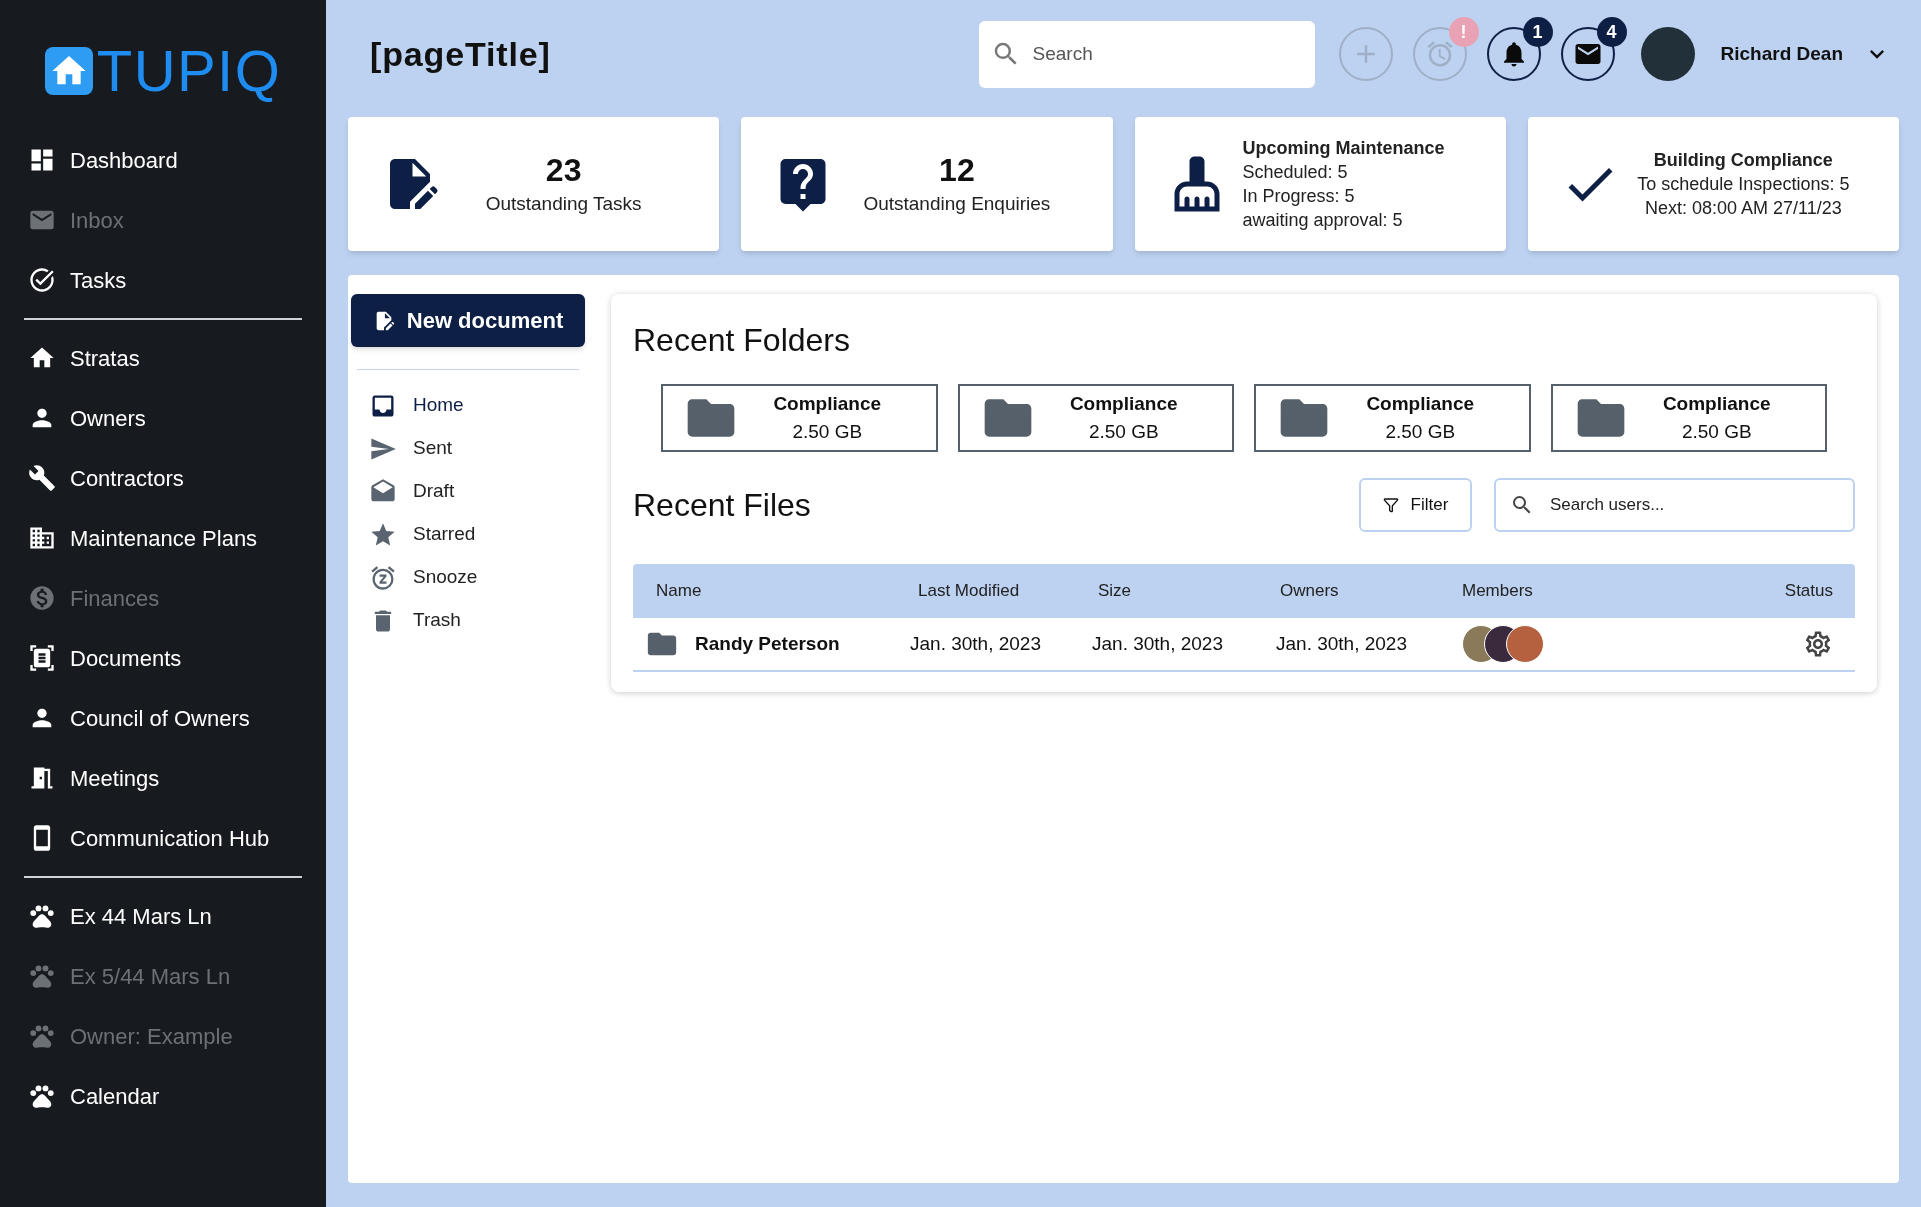  Describe the element at coordinates (163, 718) in the screenshot. I see `sidebar-item: Council of Owners` at that location.